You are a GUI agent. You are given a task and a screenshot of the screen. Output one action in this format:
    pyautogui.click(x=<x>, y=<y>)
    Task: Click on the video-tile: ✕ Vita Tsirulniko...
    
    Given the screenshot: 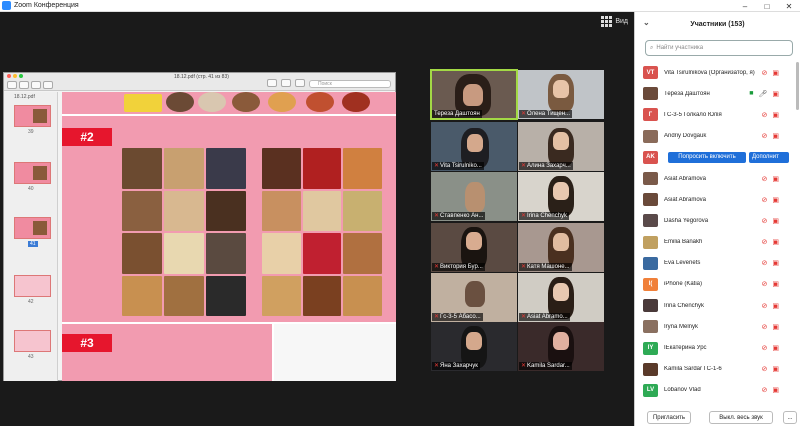 What is the action you would take?
    pyautogui.click(x=474, y=146)
    